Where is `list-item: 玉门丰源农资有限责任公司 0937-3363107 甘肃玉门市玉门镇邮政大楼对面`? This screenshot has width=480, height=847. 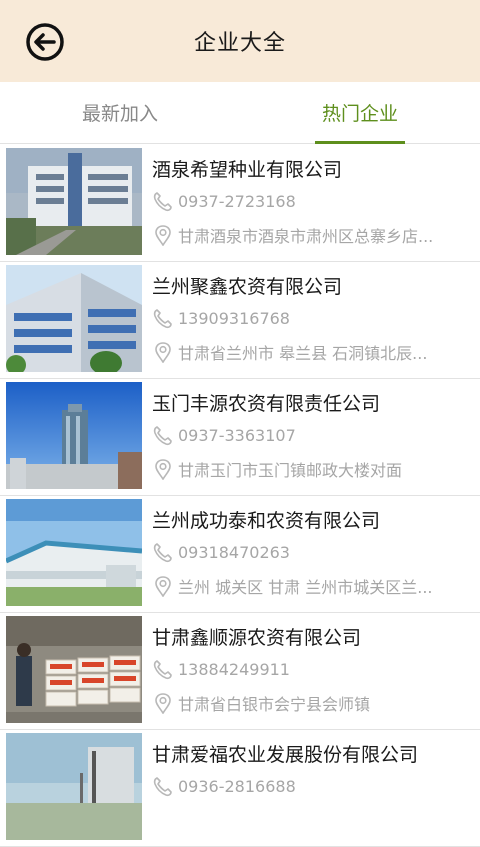
list-item: 玉门丰源农资有限责任公司 0937-3363107 甘肃玉门市玉门镇邮政大楼对面 is located at coordinates (240, 437).